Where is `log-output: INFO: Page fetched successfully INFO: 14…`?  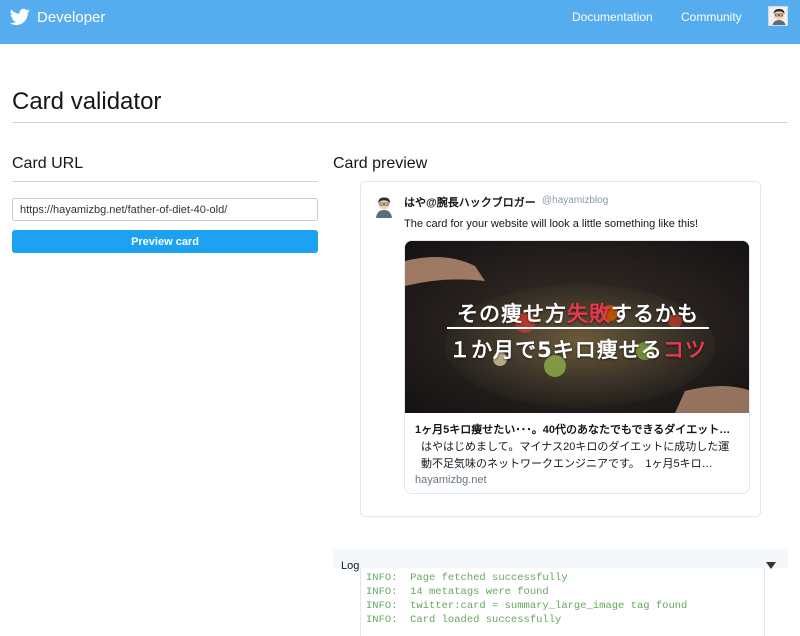 log-output: INFO: Page fetched successfully INFO: 14… is located at coordinates (562, 602).